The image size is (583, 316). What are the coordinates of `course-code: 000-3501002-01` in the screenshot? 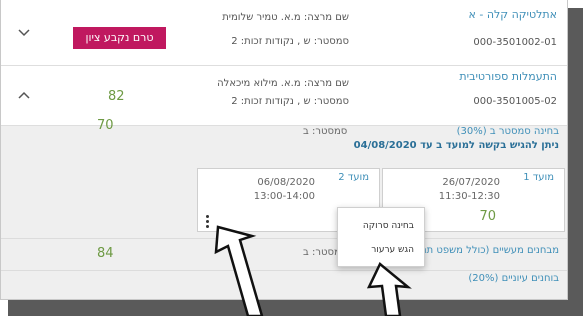 It's located at (515, 42).